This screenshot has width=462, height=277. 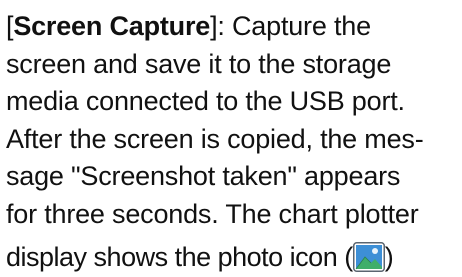 I want to click on line-7-close-paren: ), so click(x=389, y=257).